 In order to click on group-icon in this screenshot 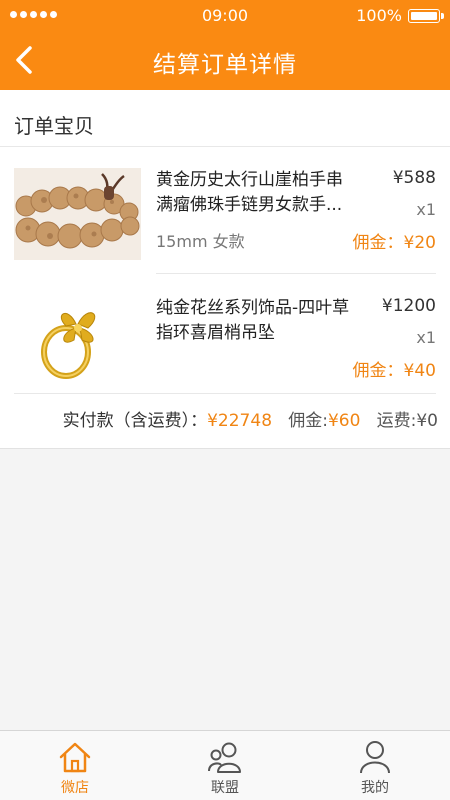, I will do `click(224, 757)`.